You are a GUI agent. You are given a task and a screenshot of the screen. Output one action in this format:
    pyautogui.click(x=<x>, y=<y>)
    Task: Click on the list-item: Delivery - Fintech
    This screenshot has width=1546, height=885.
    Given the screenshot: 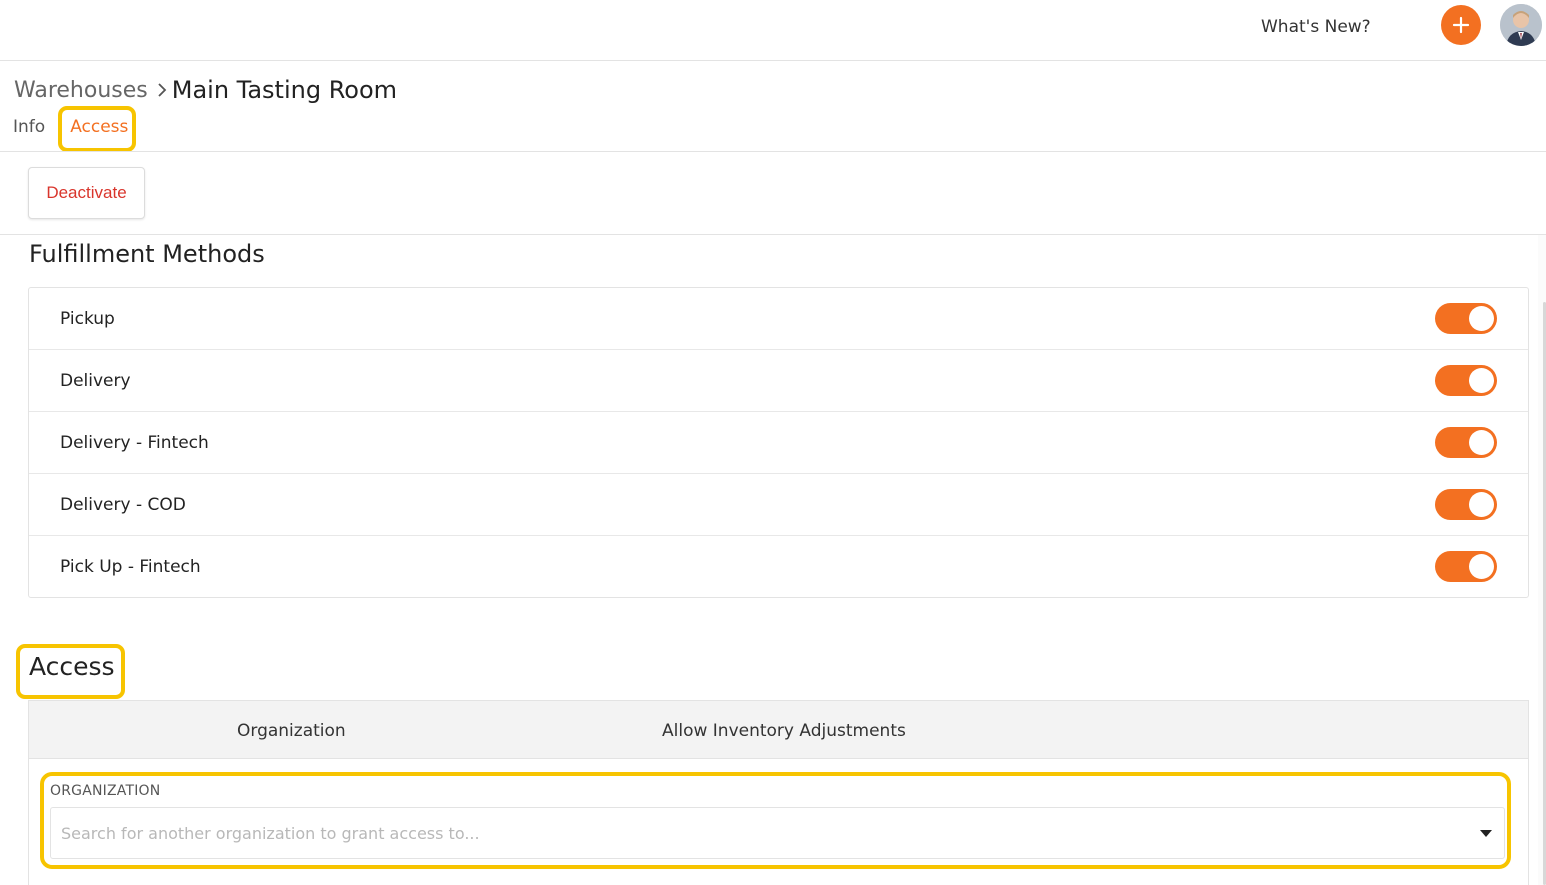 What is the action you would take?
    pyautogui.click(x=778, y=443)
    